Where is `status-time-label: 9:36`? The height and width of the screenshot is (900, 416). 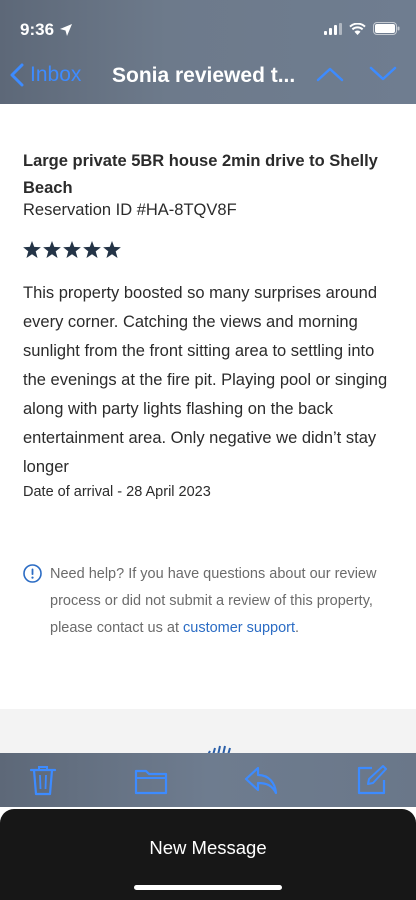 status-time-label: 9:36 is located at coordinates (37, 29).